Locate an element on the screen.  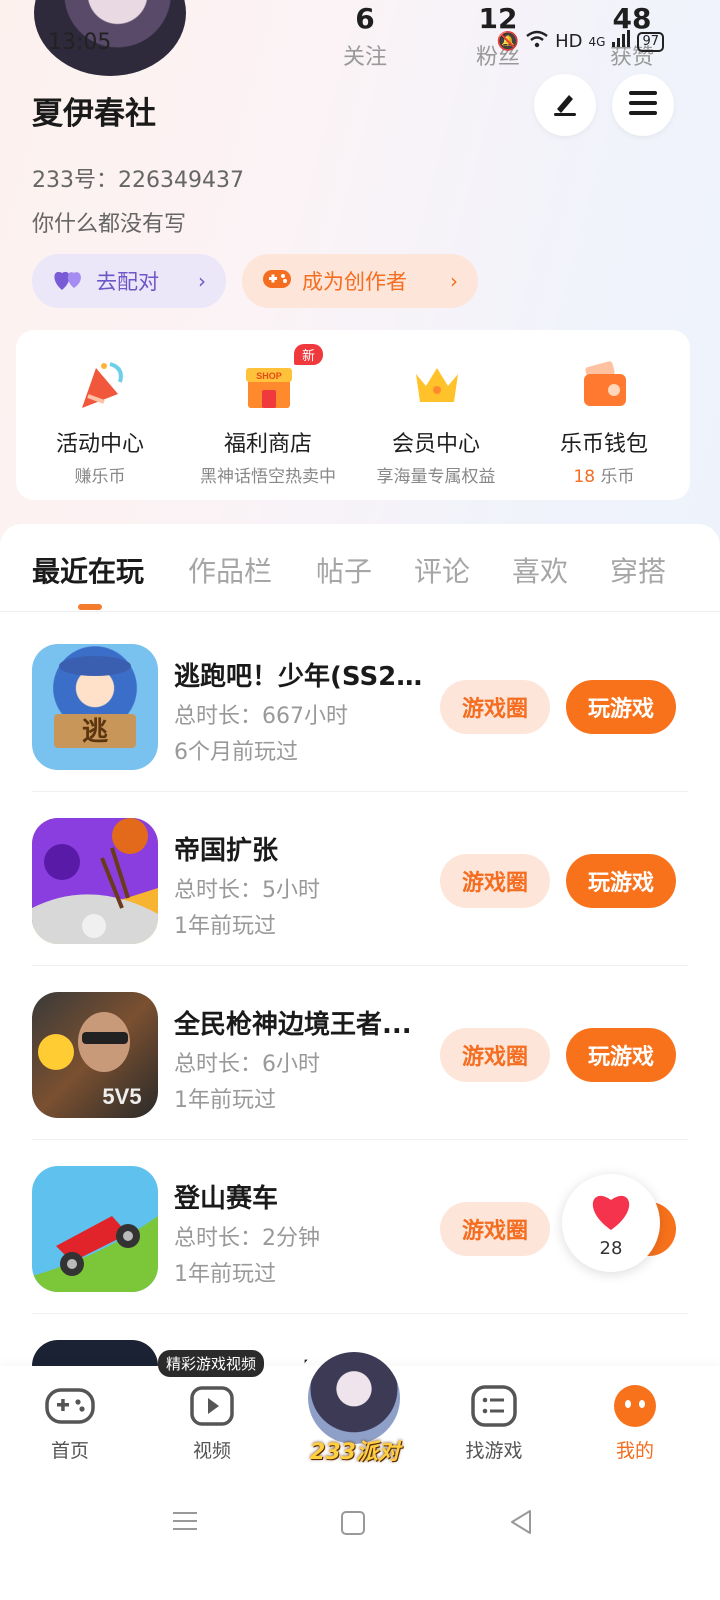
quick-link-subtitle: 享海量专属权益 is located at coordinates (436, 477).